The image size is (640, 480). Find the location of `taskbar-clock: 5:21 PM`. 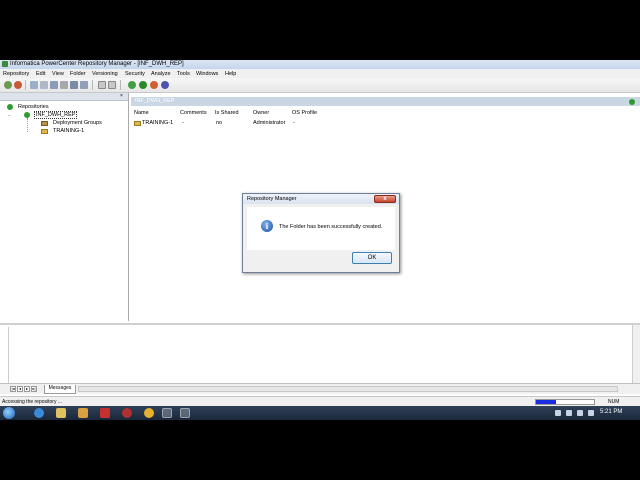

taskbar-clock: 5:21 PM is located at coordinates (611, 412).